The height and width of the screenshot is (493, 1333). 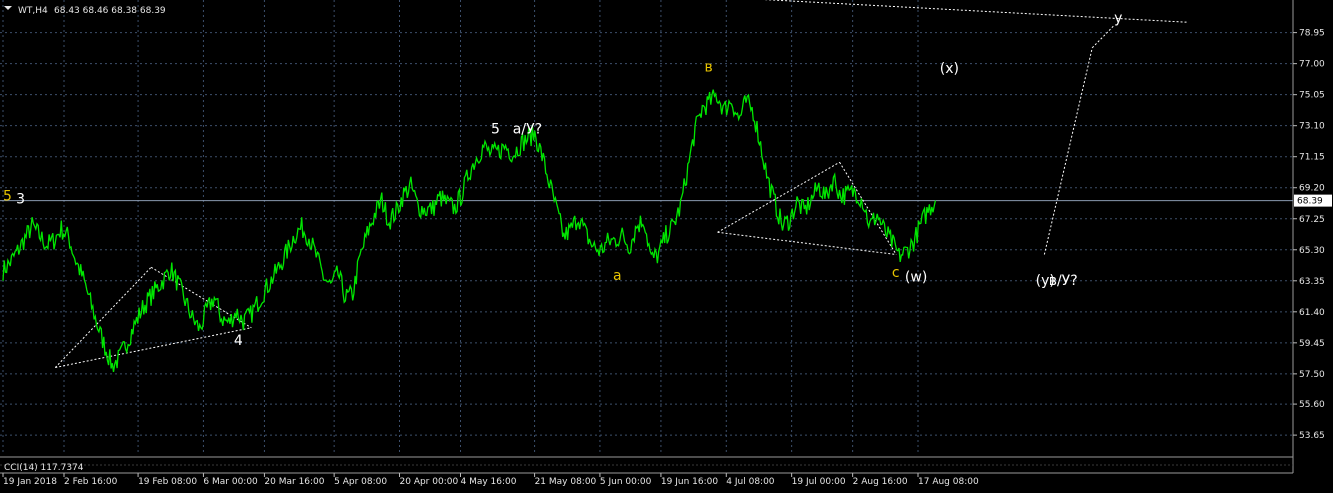 What do you see at coordinates (916, 278) in the screenshot?
I see `wave-label: (w)` at bounding box center [916, 278].